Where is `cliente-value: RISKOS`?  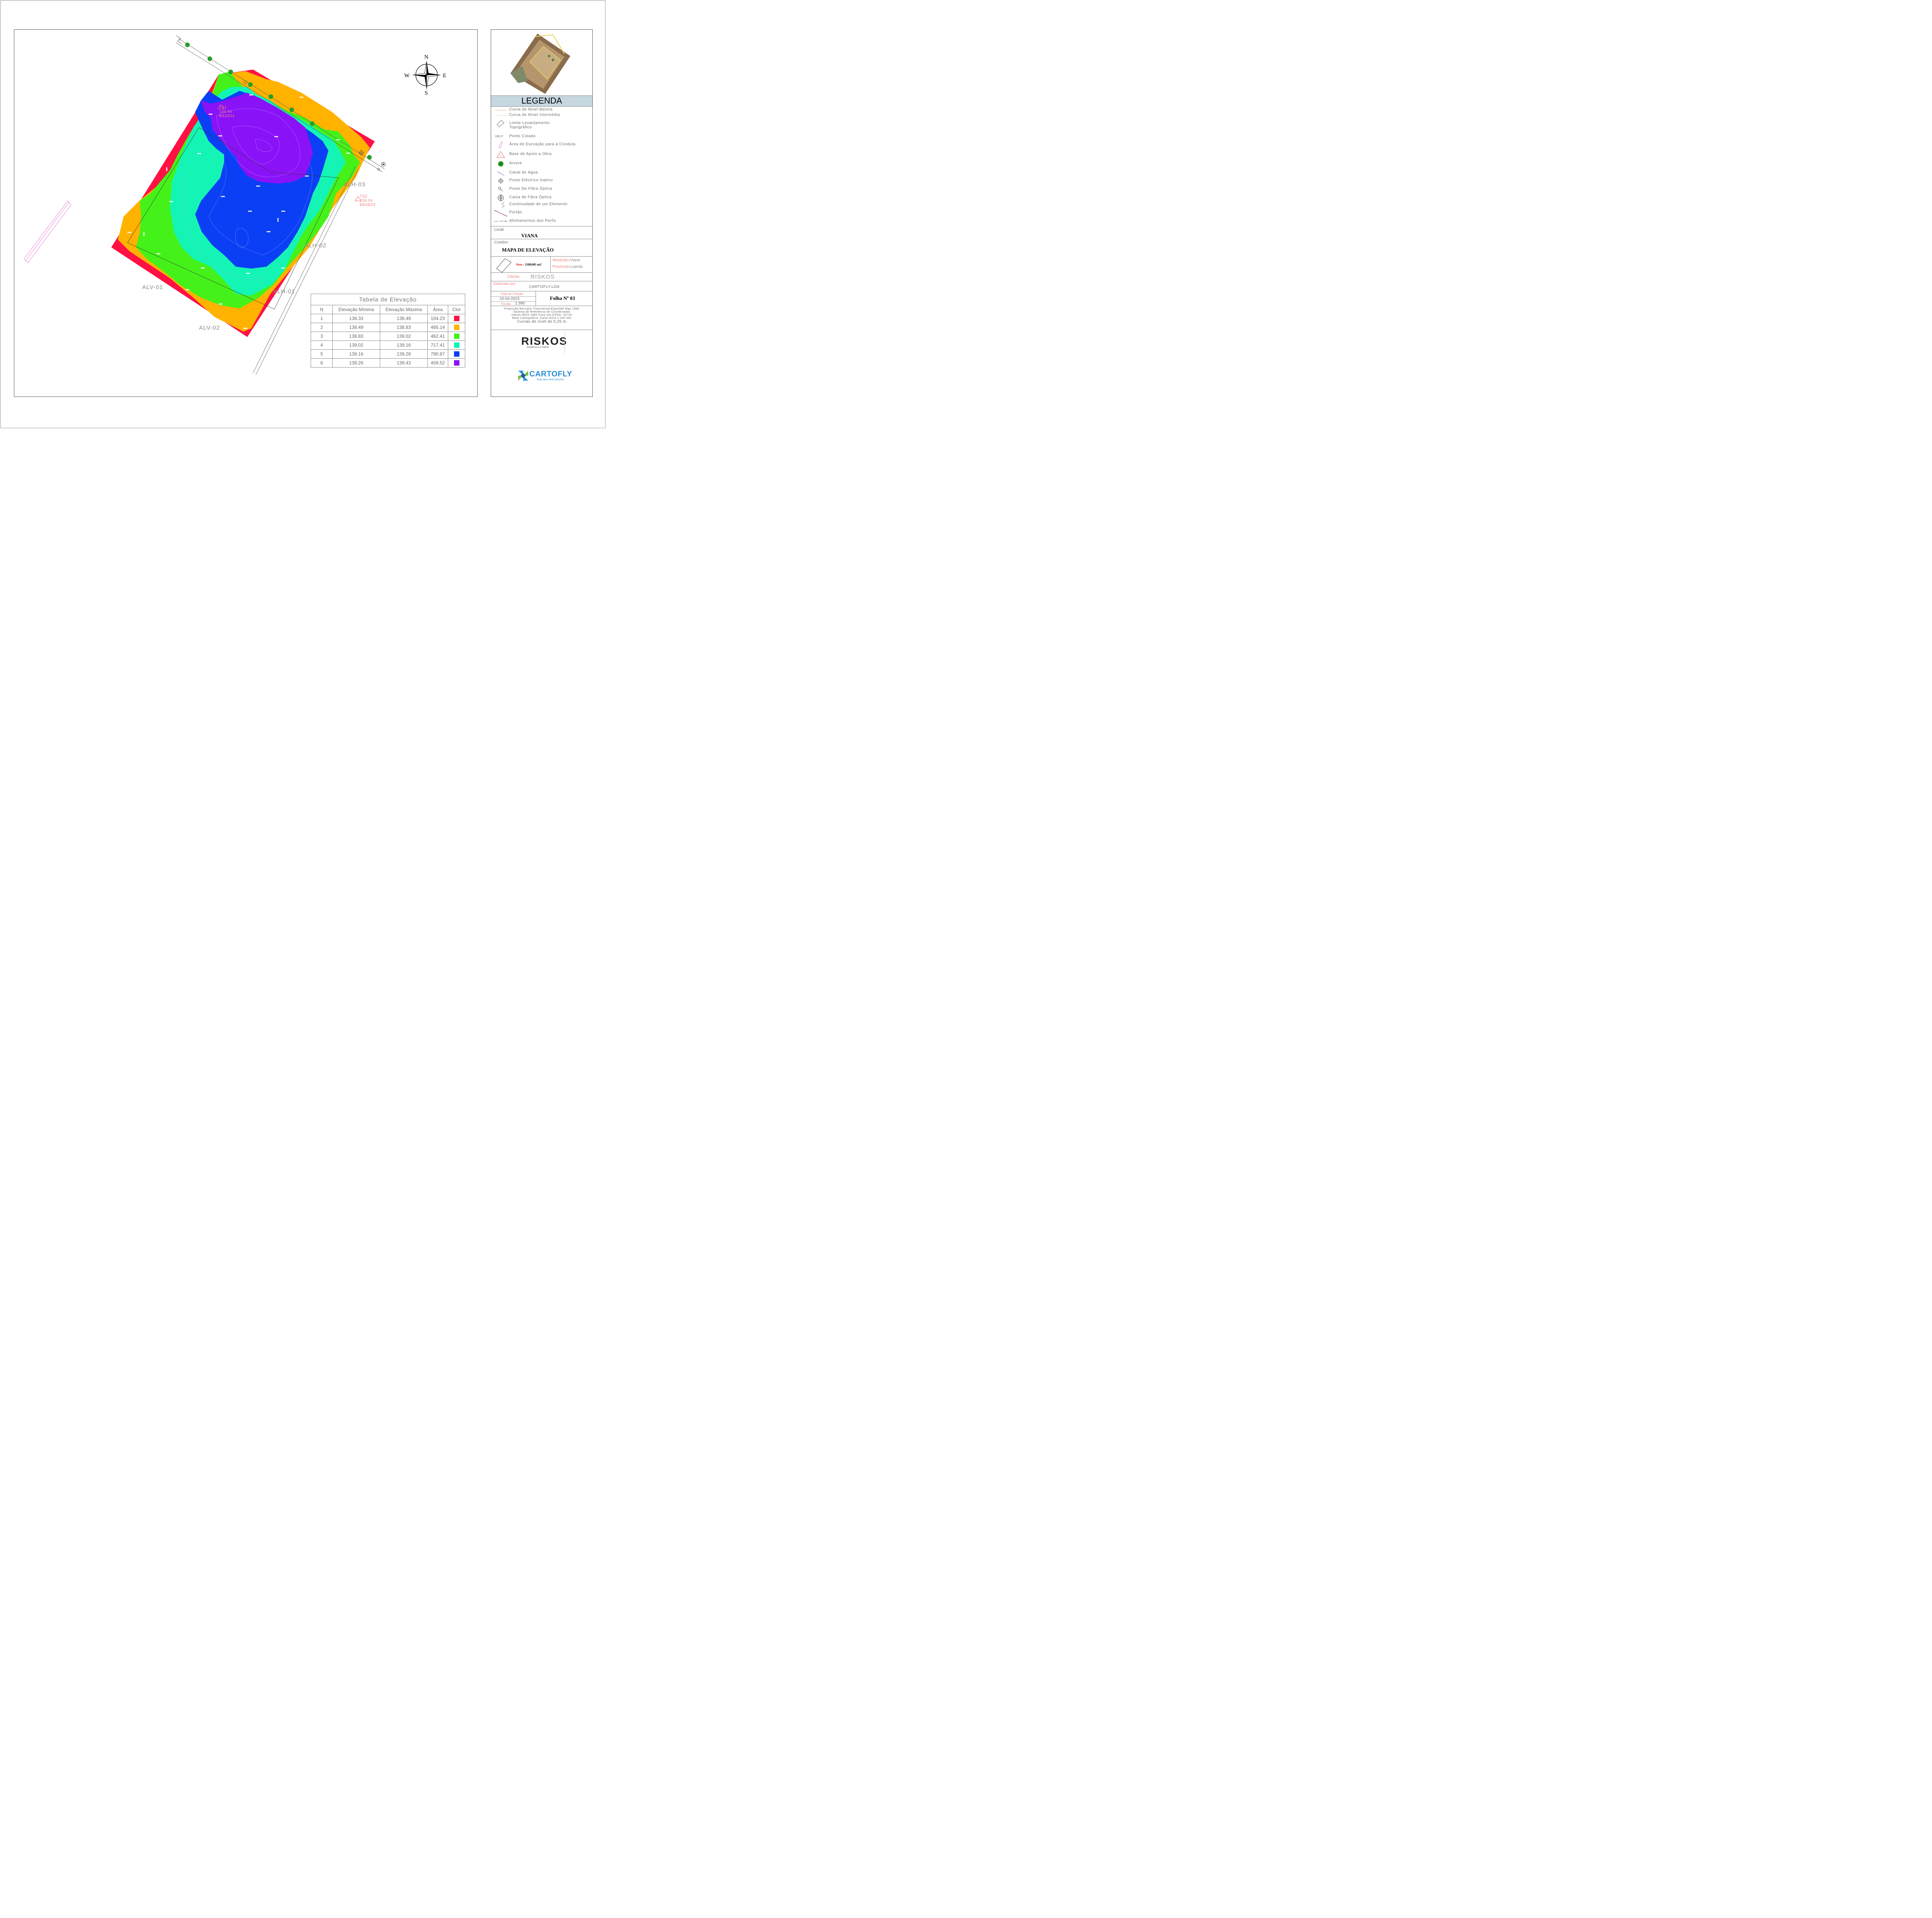
cliente-value: RISKOS is located at coordinates (543, 277).